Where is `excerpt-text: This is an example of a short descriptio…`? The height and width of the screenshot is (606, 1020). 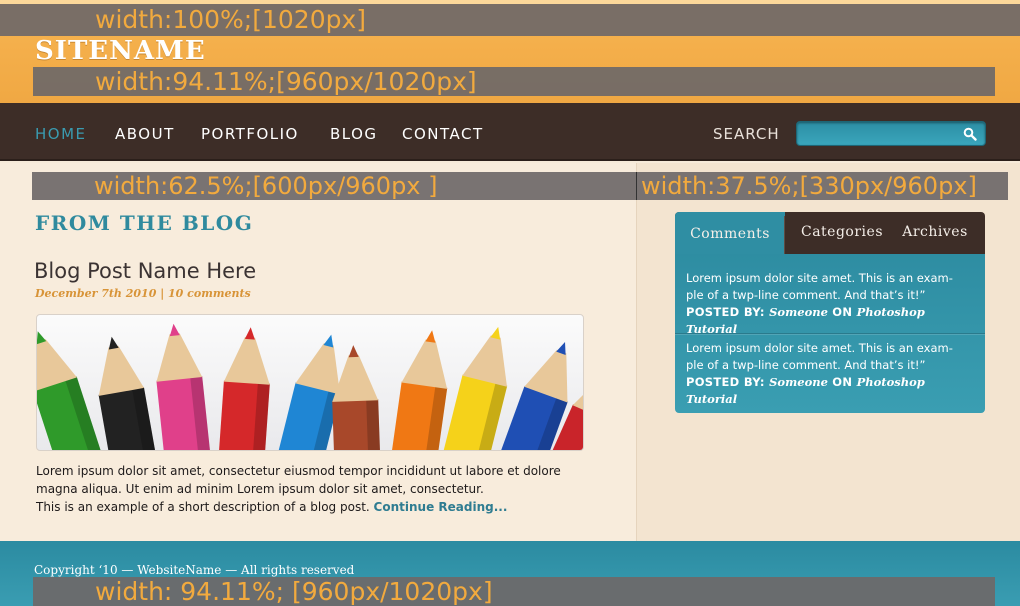 excerpt-text: This is an example of a short descriptio… is located at coordinates (203, 507).